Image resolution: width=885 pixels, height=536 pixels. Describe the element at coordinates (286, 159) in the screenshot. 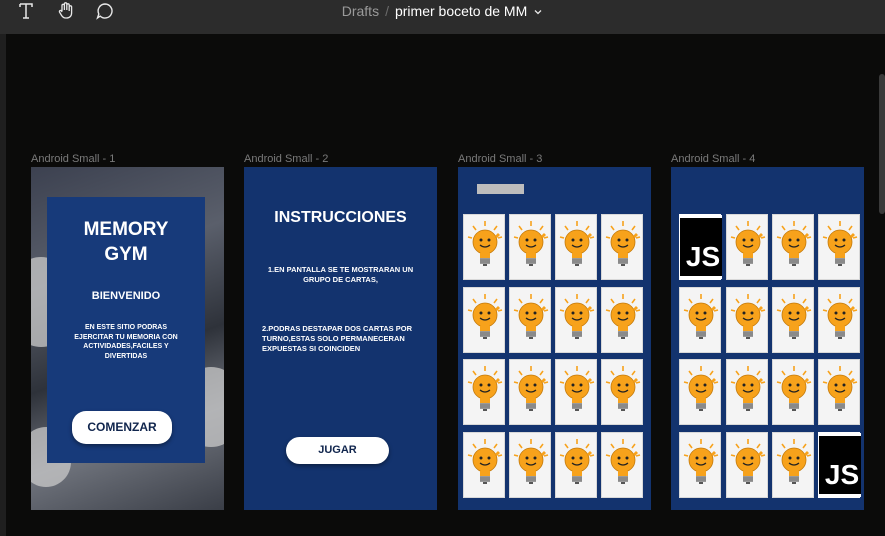

I see `frame-label-2: Android Small - 2` at that location.